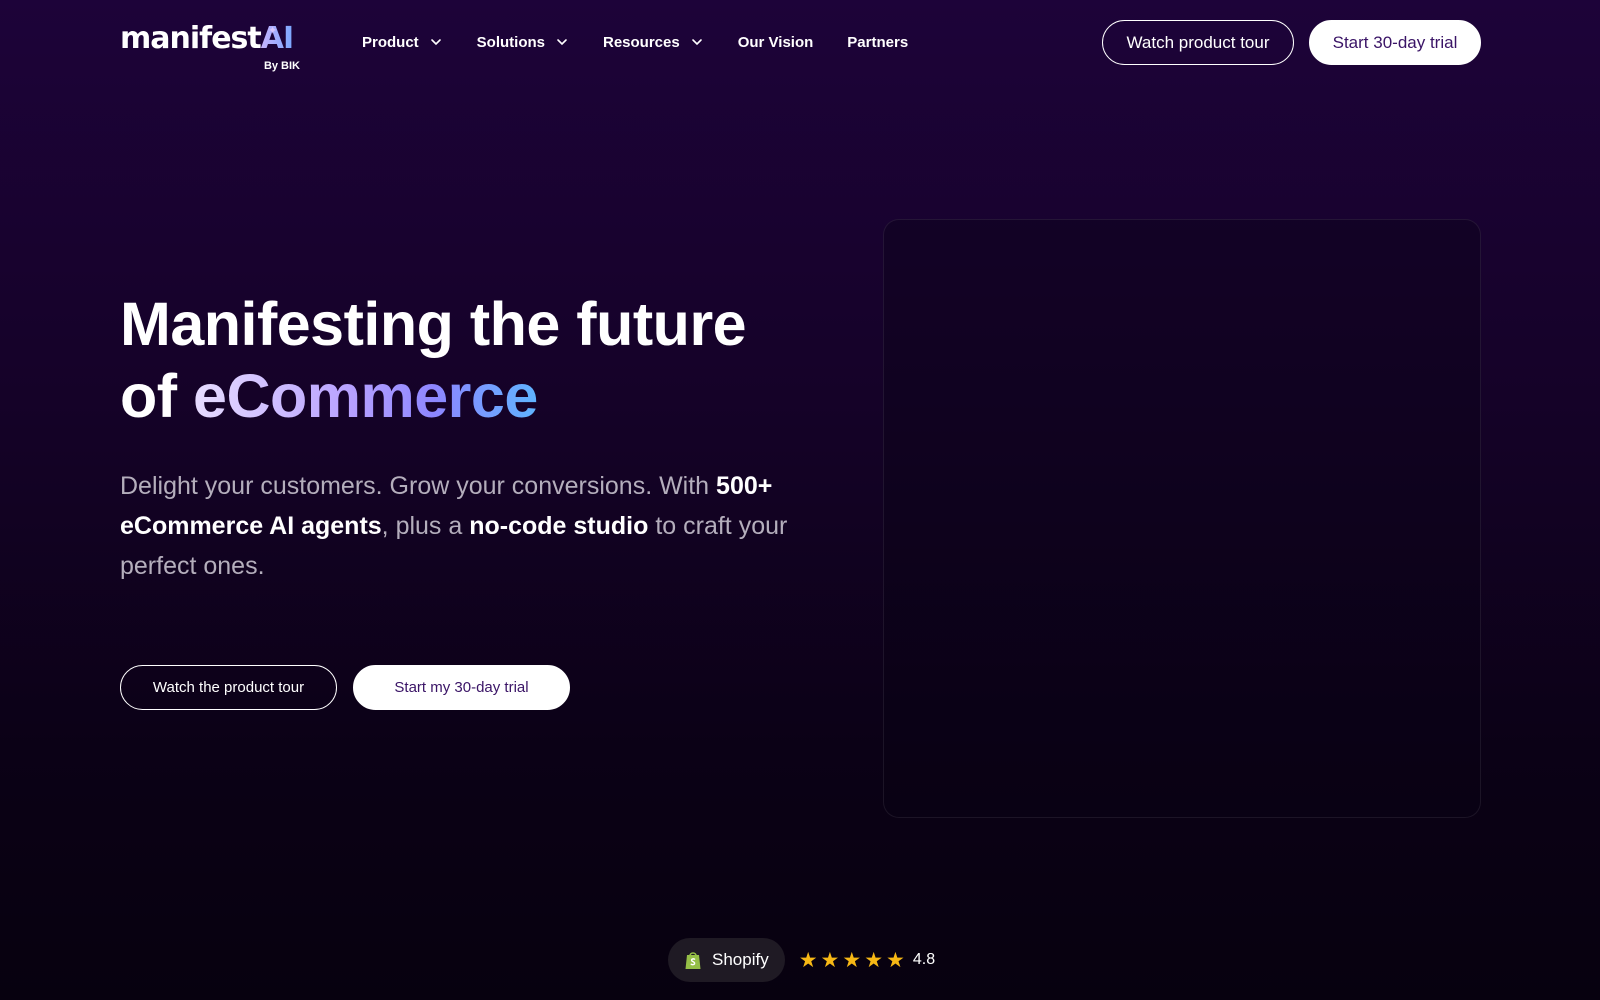 The height and width of the screenshot is (1000, 1600). Describe the element at coordinates (433, 324) in the screenshot. I see `hero-title-line1: Manifesting the future` at that location.